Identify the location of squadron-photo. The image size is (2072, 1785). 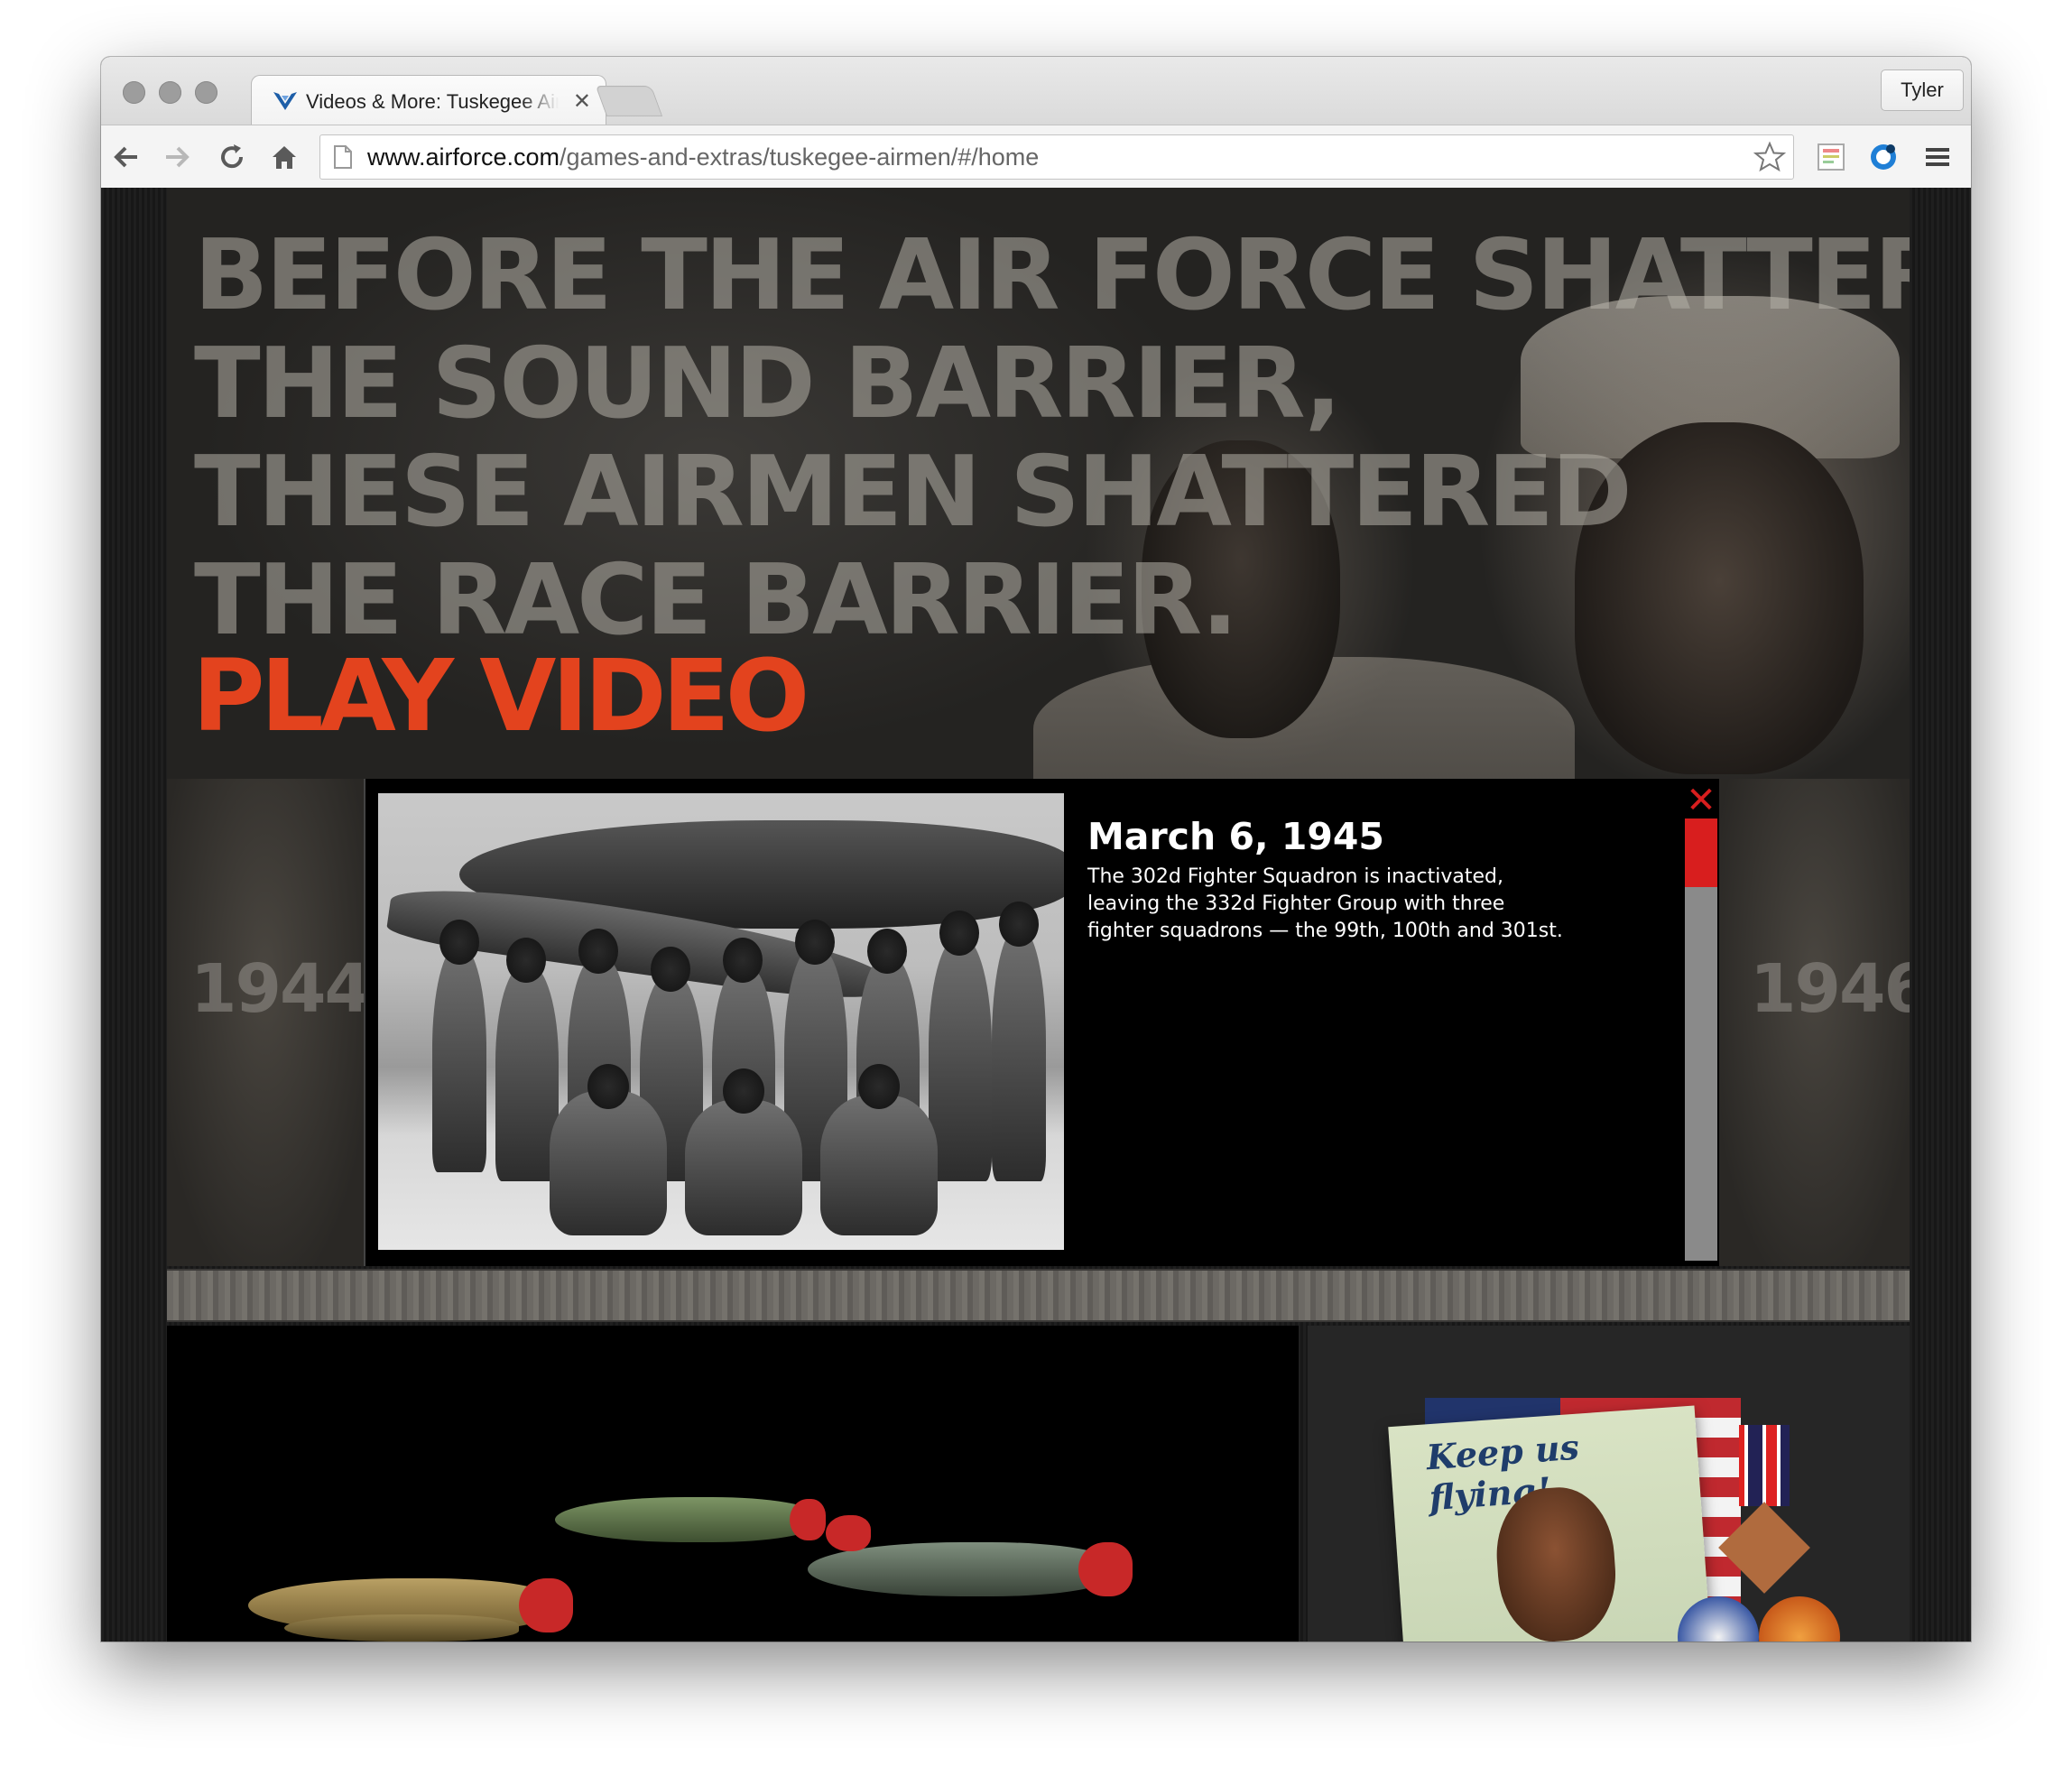
(721, 1021).